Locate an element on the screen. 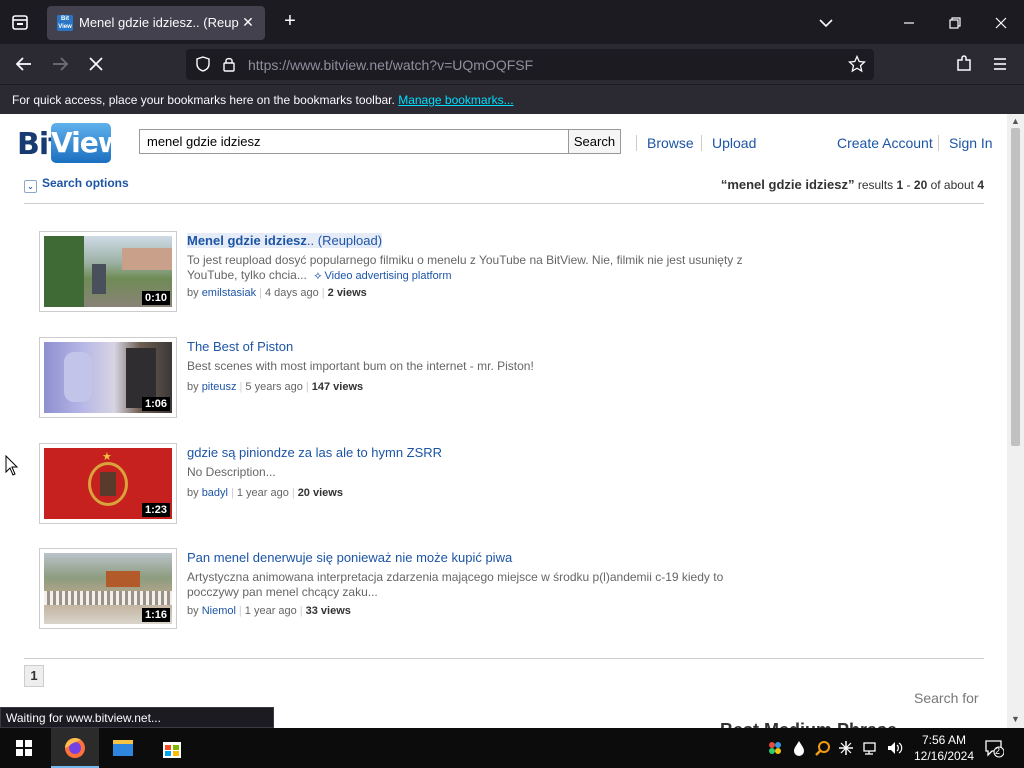 The width and height of the screenshot is (1024, 768). uploader-link: Niemol is located at coordinates (219, 611).